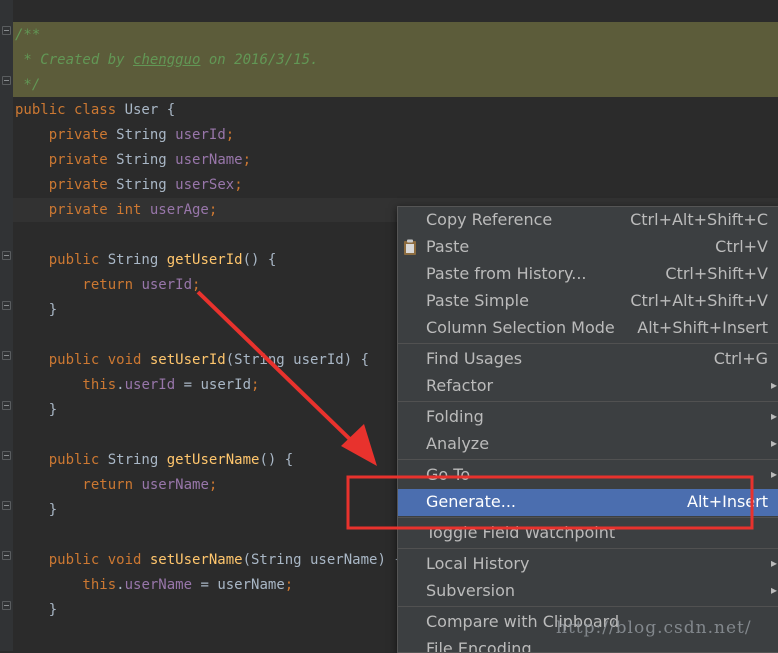 The height and width of the screenshot is (653, 778). Describe the element at coordinates (699, 300) in the screenshot. I see `menu-item-shortcut: Ctrl+Alt+Shift+V` at that location.